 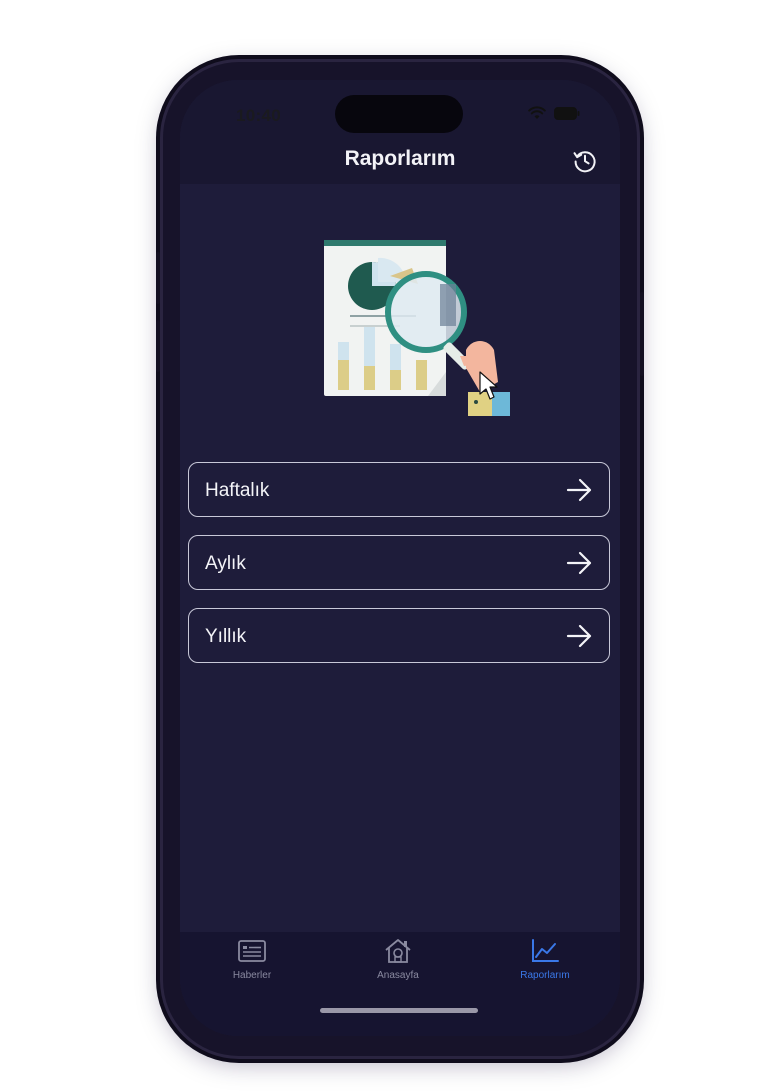 What do you see at coordinates (398, 966) in the screenshot?
I see `tab-anasayfa: Anasayfa` at bounding box center [398, 966].